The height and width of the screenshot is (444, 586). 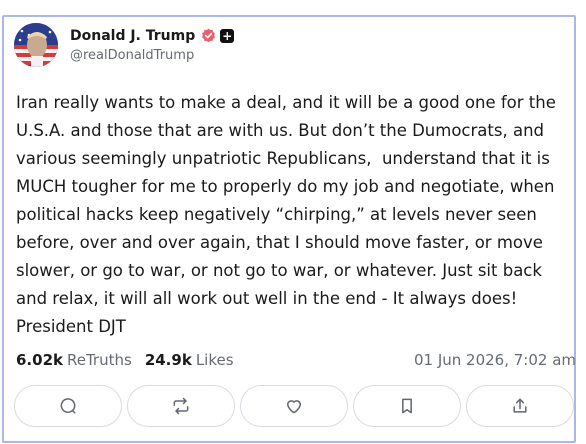 I want to click on post-action-bar, so click(x=294, y=407).